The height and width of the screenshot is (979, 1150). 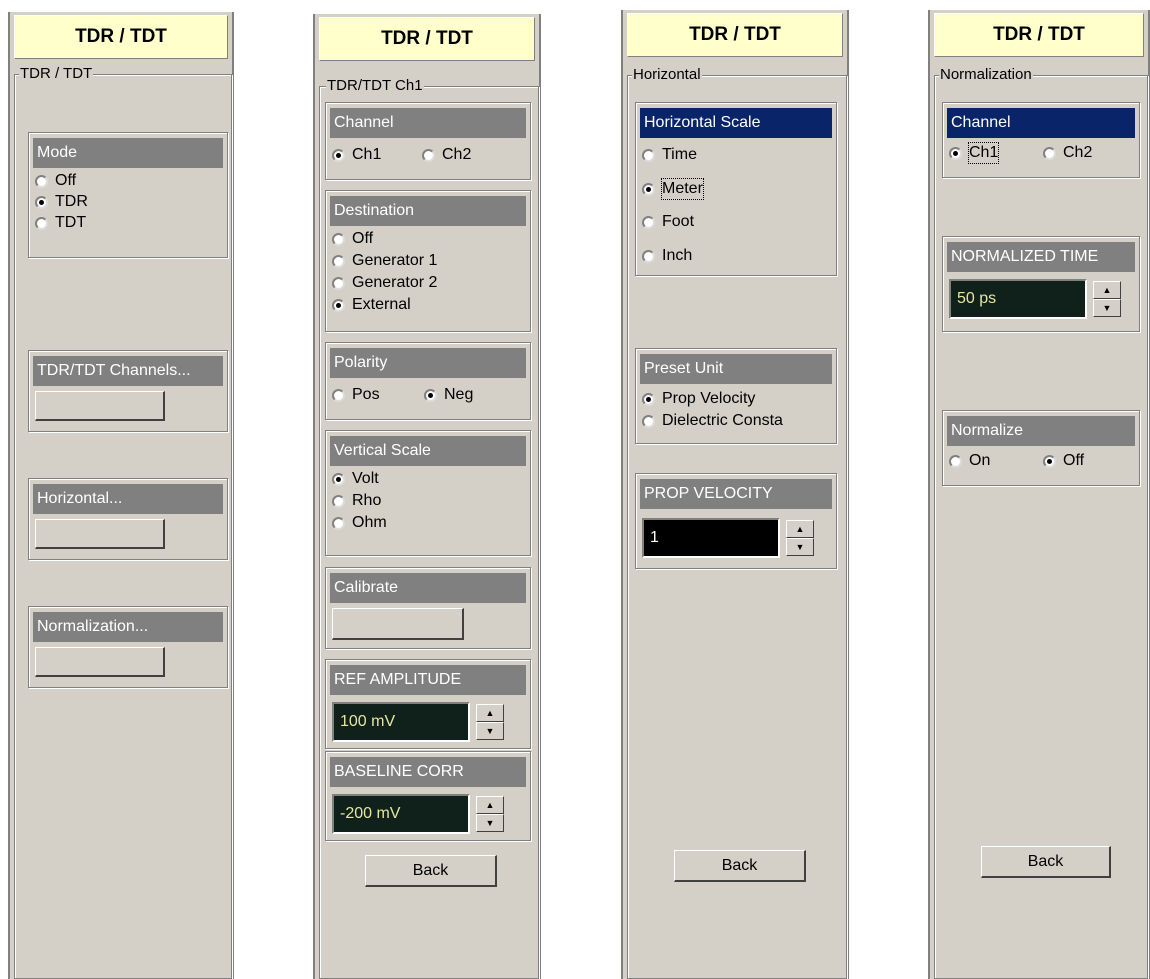 I want to click on mode-radio-off: Off, so click(x=55, y=181).